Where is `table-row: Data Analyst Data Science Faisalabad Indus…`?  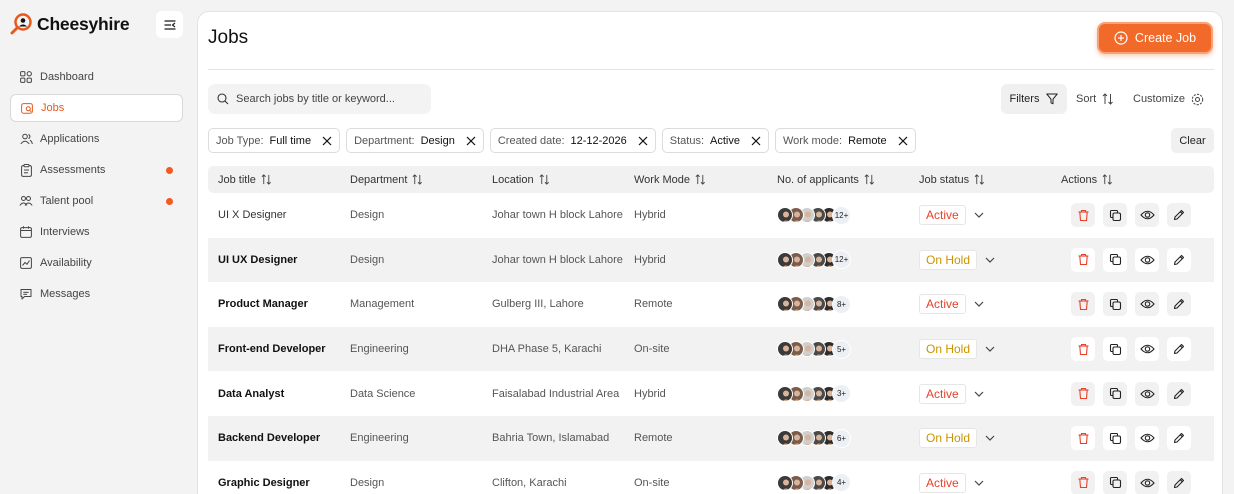
table-row: Data Analyst Data Science Faisalabad Indus… is located at coordinates (711, 393).